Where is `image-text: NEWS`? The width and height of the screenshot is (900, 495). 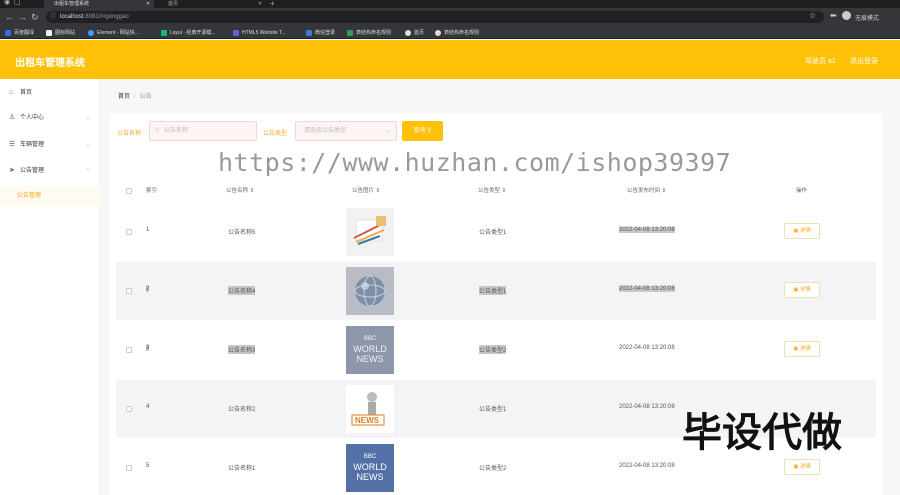
image-text: NEWS is located at coordinates (370, 359).